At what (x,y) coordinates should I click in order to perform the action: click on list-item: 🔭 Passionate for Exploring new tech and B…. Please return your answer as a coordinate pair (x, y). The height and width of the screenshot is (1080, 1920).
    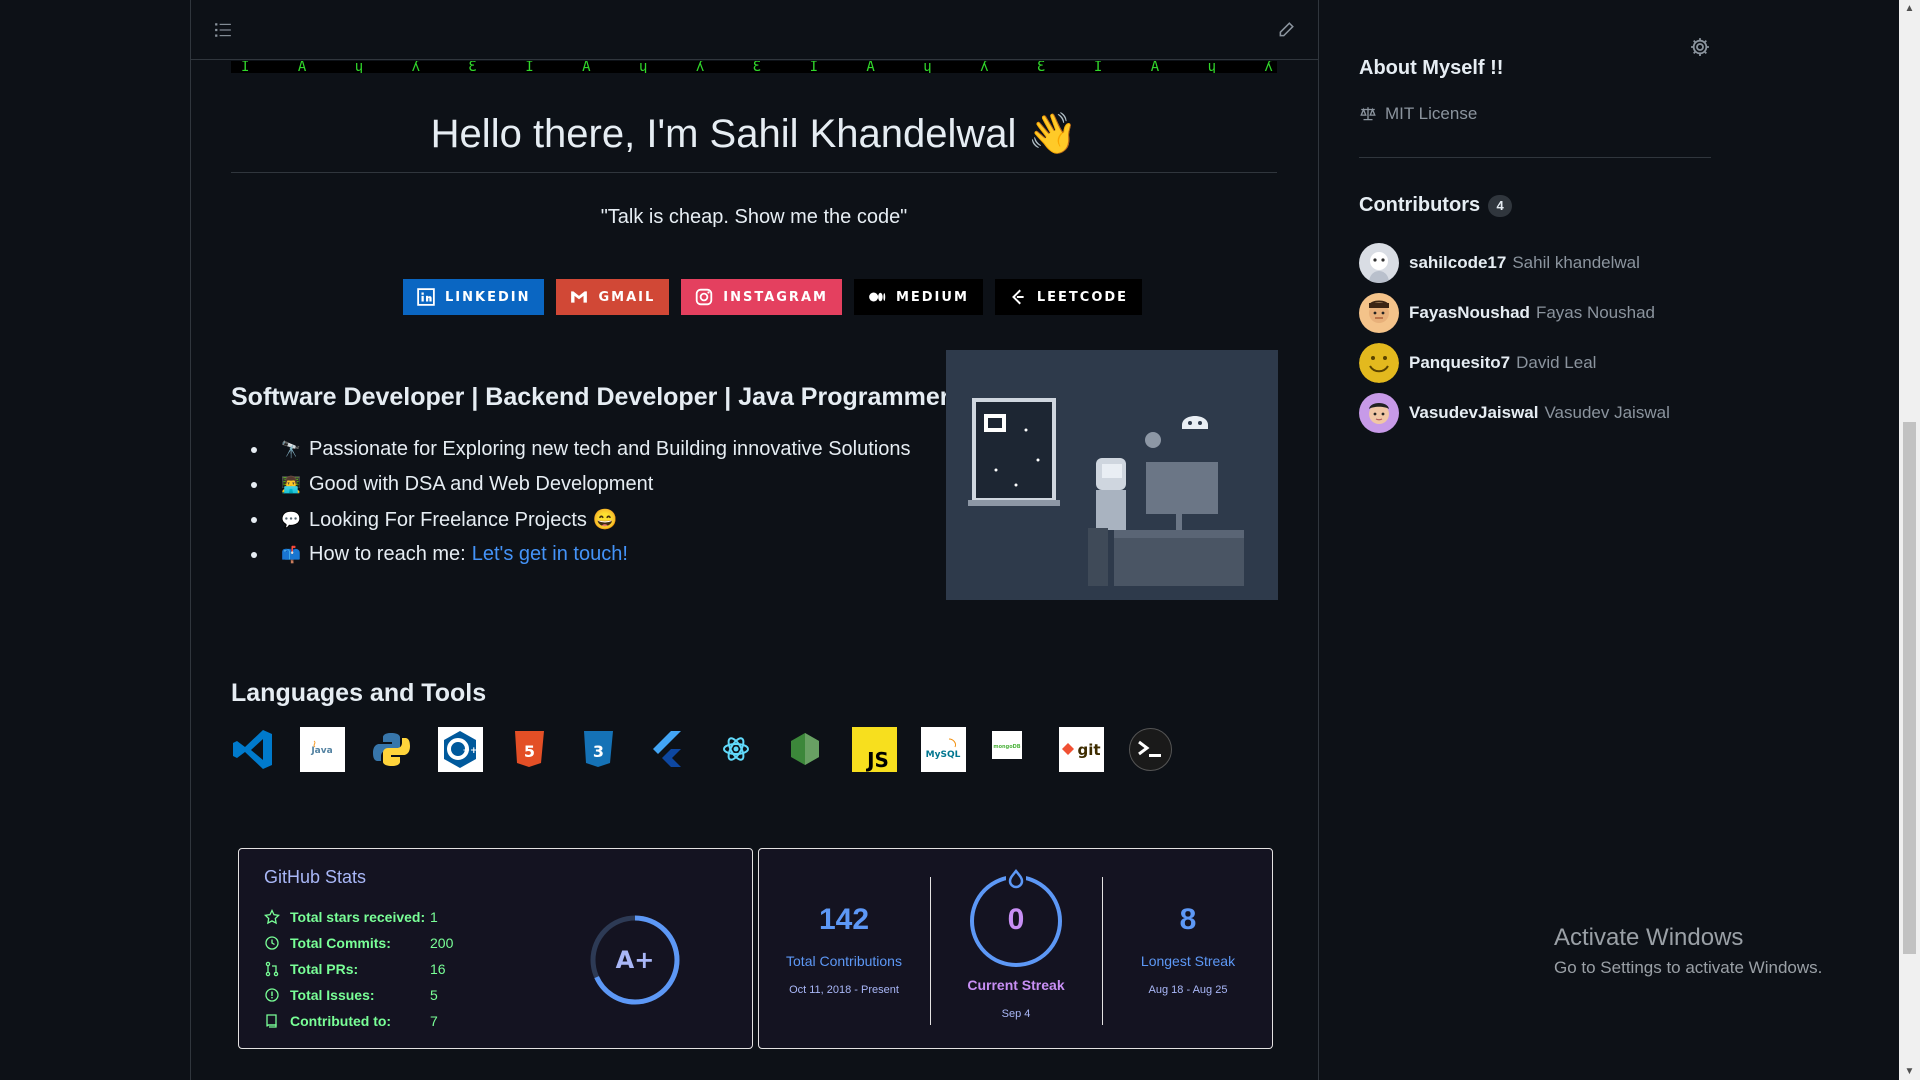
    Looking at the image, I should click on (570, 449).